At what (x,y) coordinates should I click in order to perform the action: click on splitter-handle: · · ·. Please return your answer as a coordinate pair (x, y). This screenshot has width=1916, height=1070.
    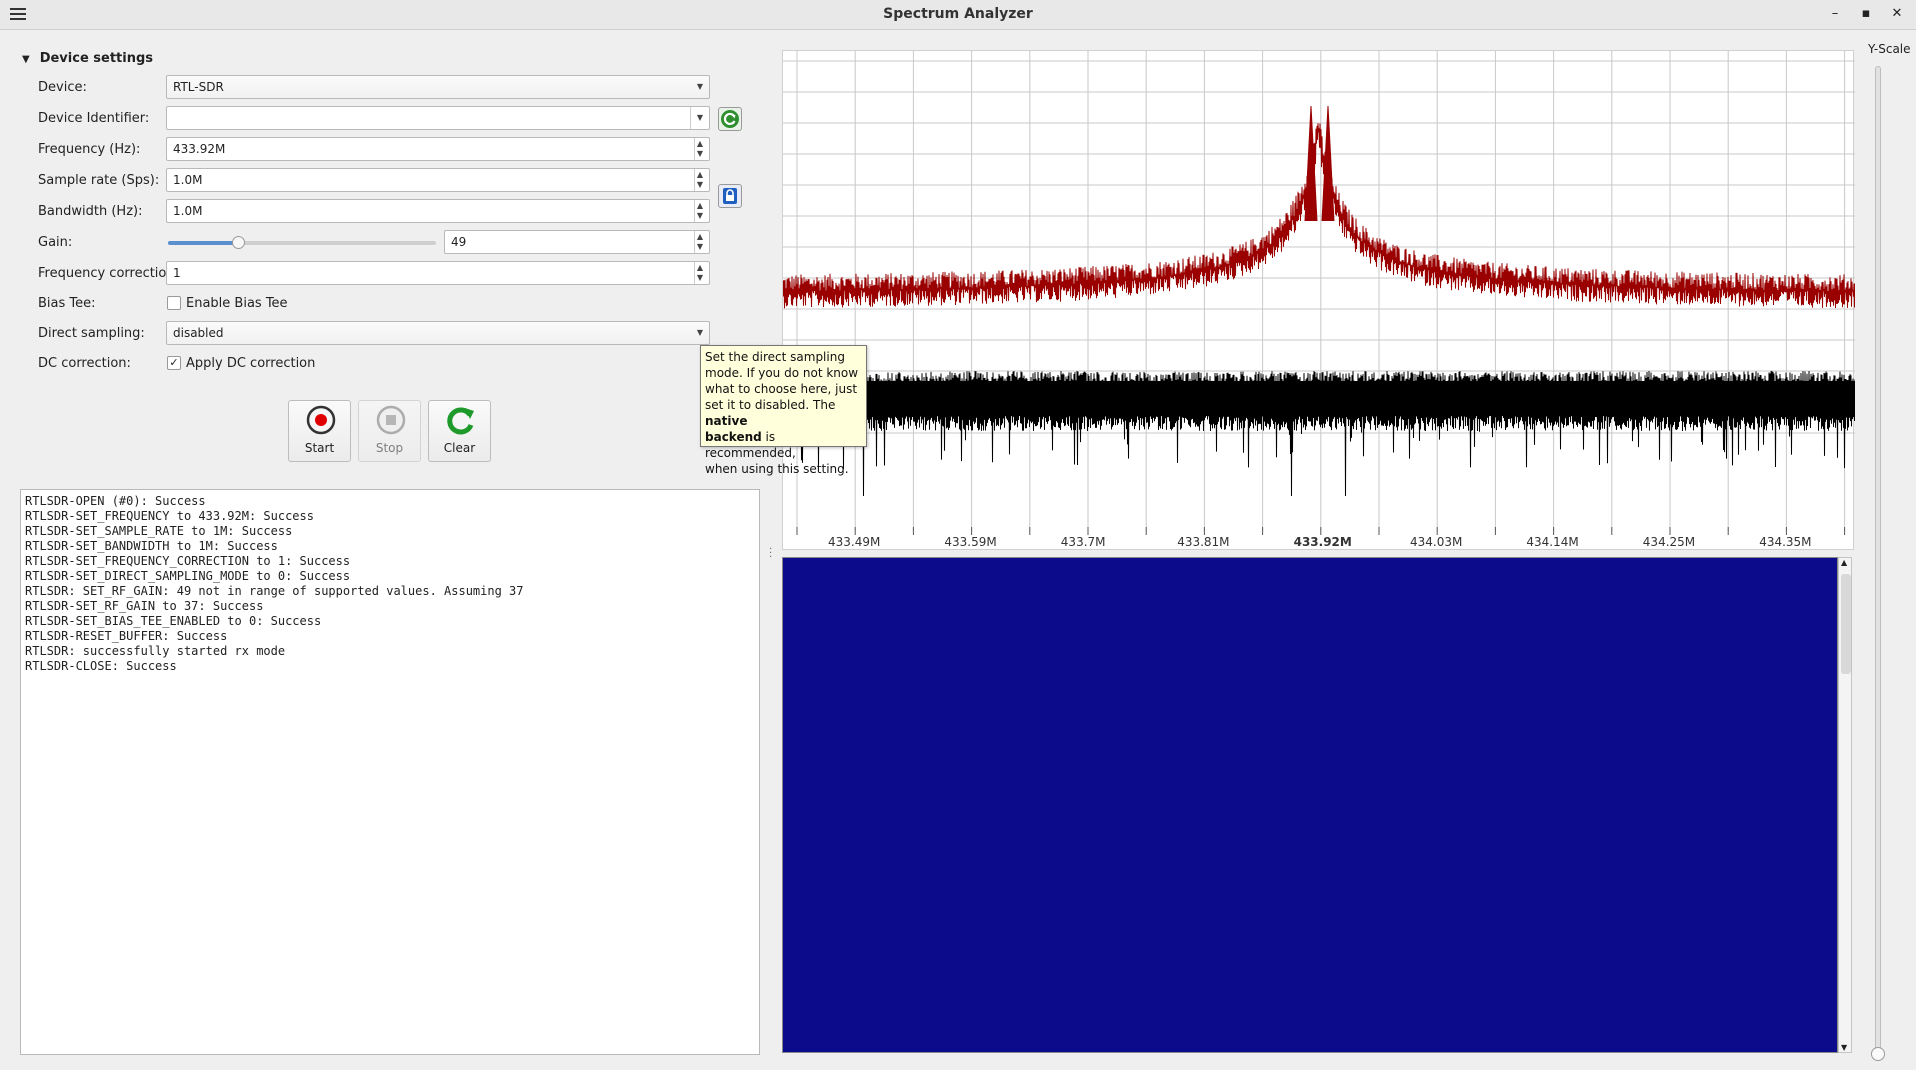
    Looking at the image, I should click on (770, 554).